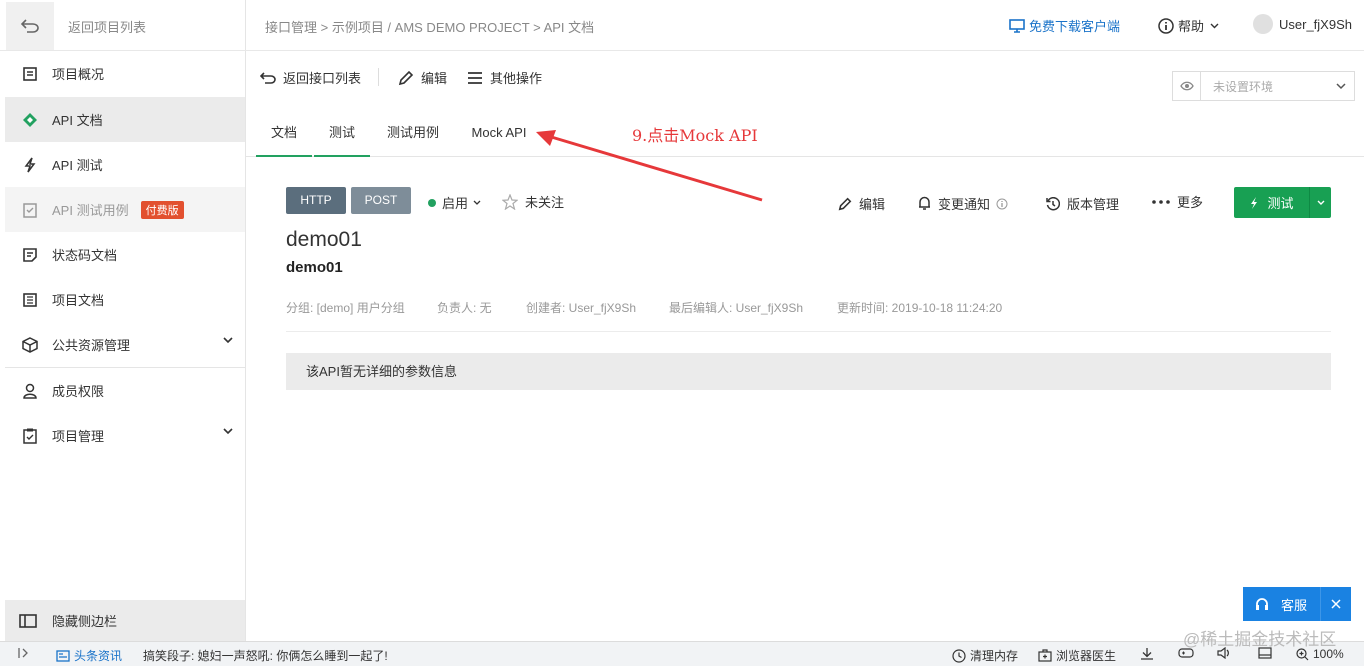 The width and height of the screenshot is (1364, 666). I want to click on status-dropdown: 启用, so click(454, 202).